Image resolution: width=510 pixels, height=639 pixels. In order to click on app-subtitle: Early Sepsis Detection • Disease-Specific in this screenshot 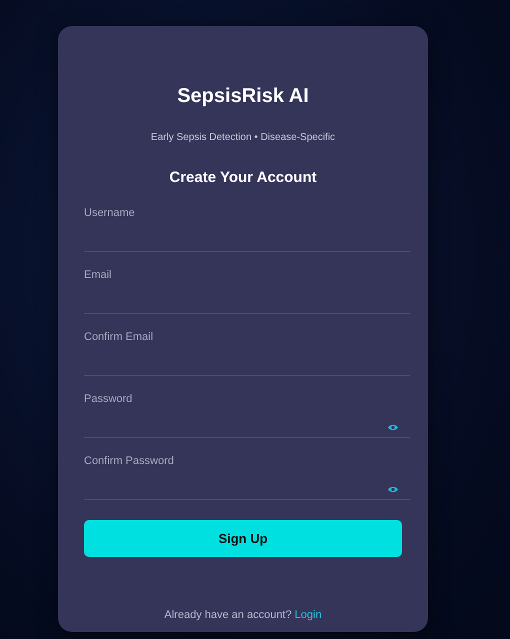, I will do `click(243, 138)`.